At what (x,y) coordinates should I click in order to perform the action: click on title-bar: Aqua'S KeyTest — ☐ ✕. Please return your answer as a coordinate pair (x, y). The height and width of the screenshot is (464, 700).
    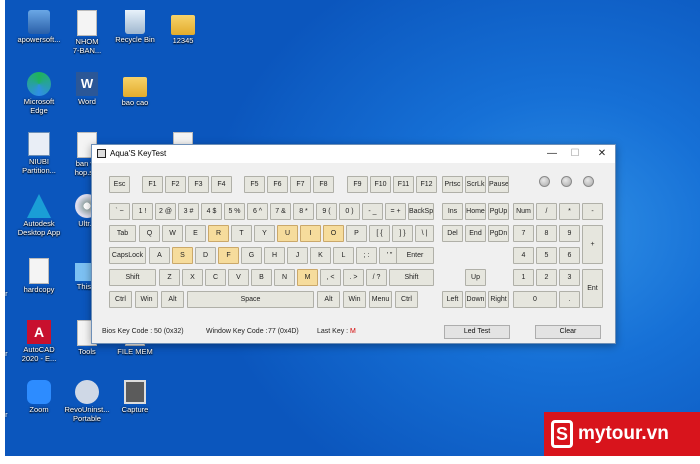
    Looking at the image, I should click on (353, 154).